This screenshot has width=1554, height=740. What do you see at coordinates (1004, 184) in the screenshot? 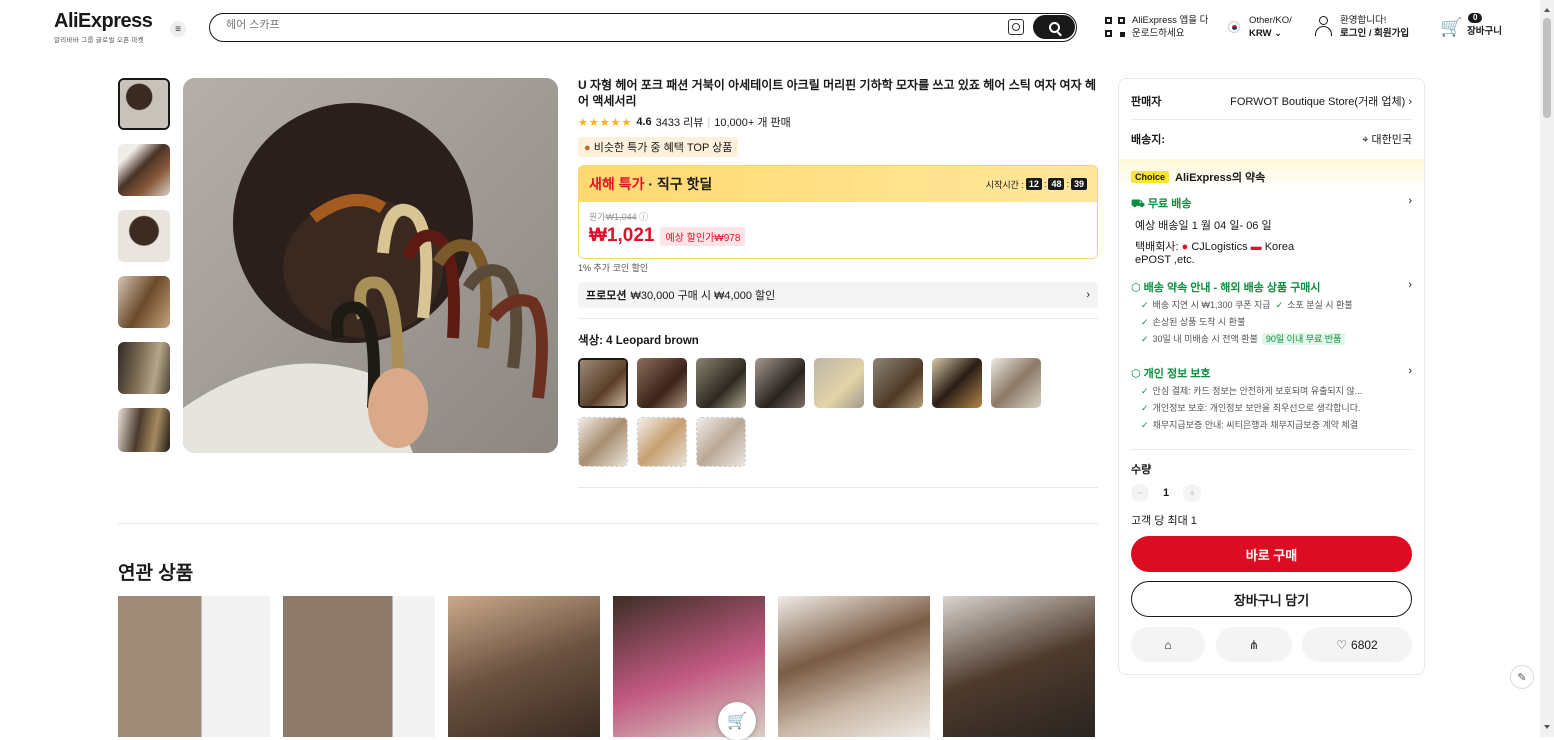
I see `timer-label: 시작시간 :` at bounding box center [1004, 184].